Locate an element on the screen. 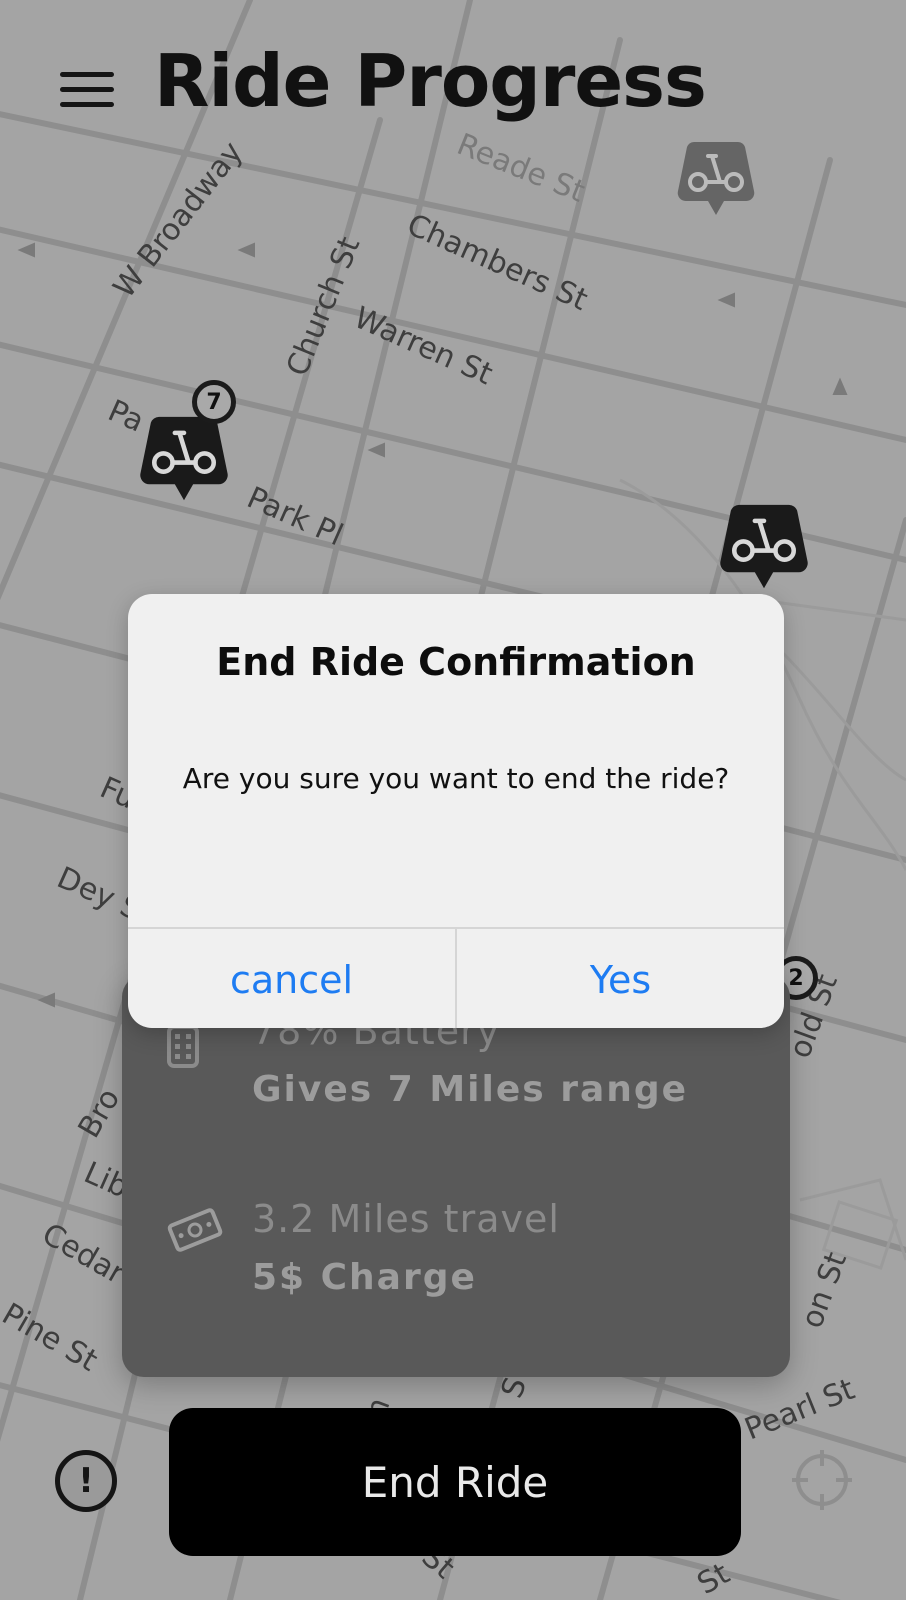 Image resolution: width=906 pixels, height=1600 pixels. dialog-actions: cancel Yes is located at coordinates (456, 977).